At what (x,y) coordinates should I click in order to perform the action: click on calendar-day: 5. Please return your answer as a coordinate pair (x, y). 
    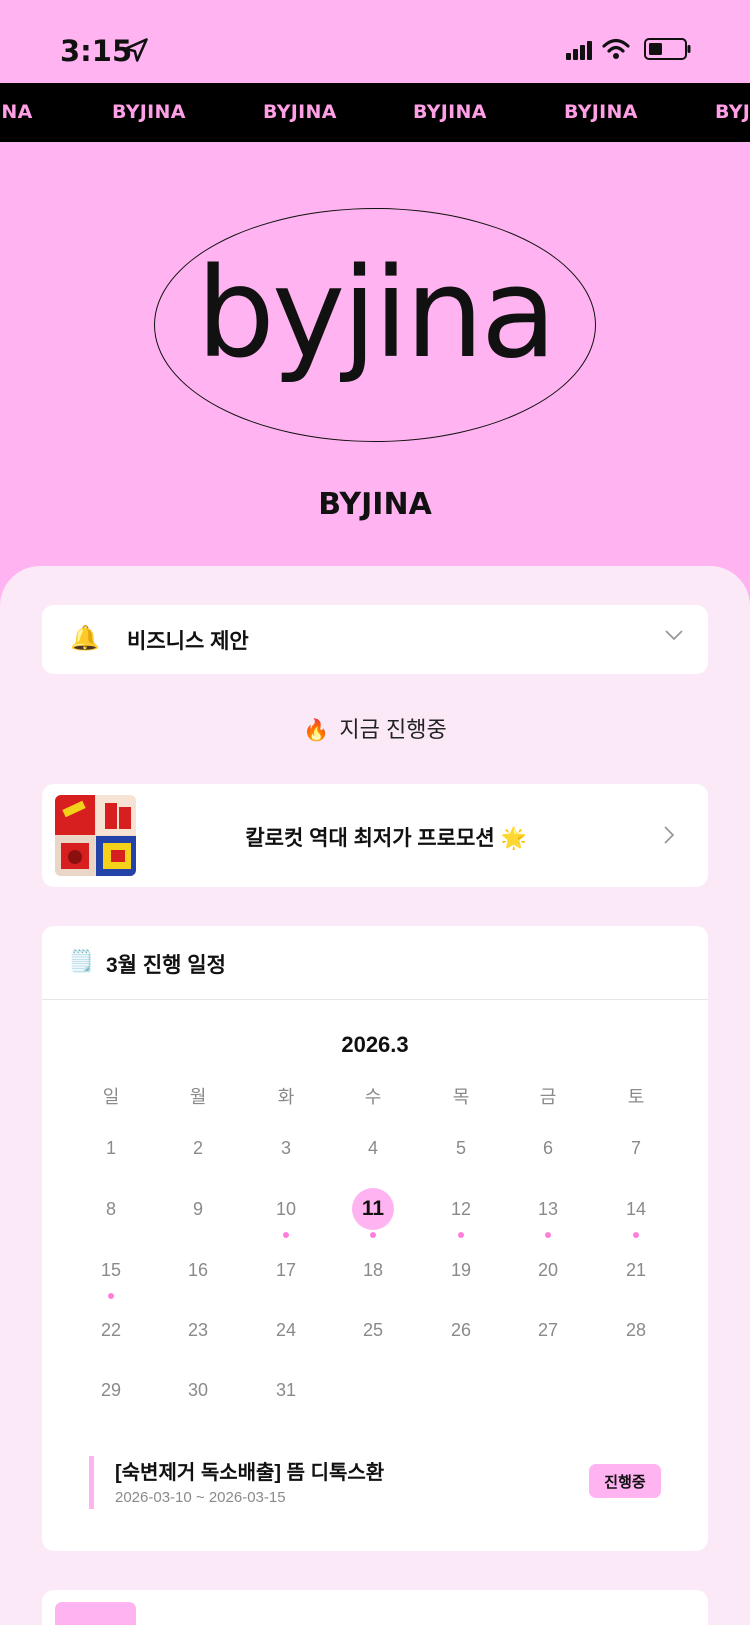
    Looking at the image, I should click on (461, 1148).